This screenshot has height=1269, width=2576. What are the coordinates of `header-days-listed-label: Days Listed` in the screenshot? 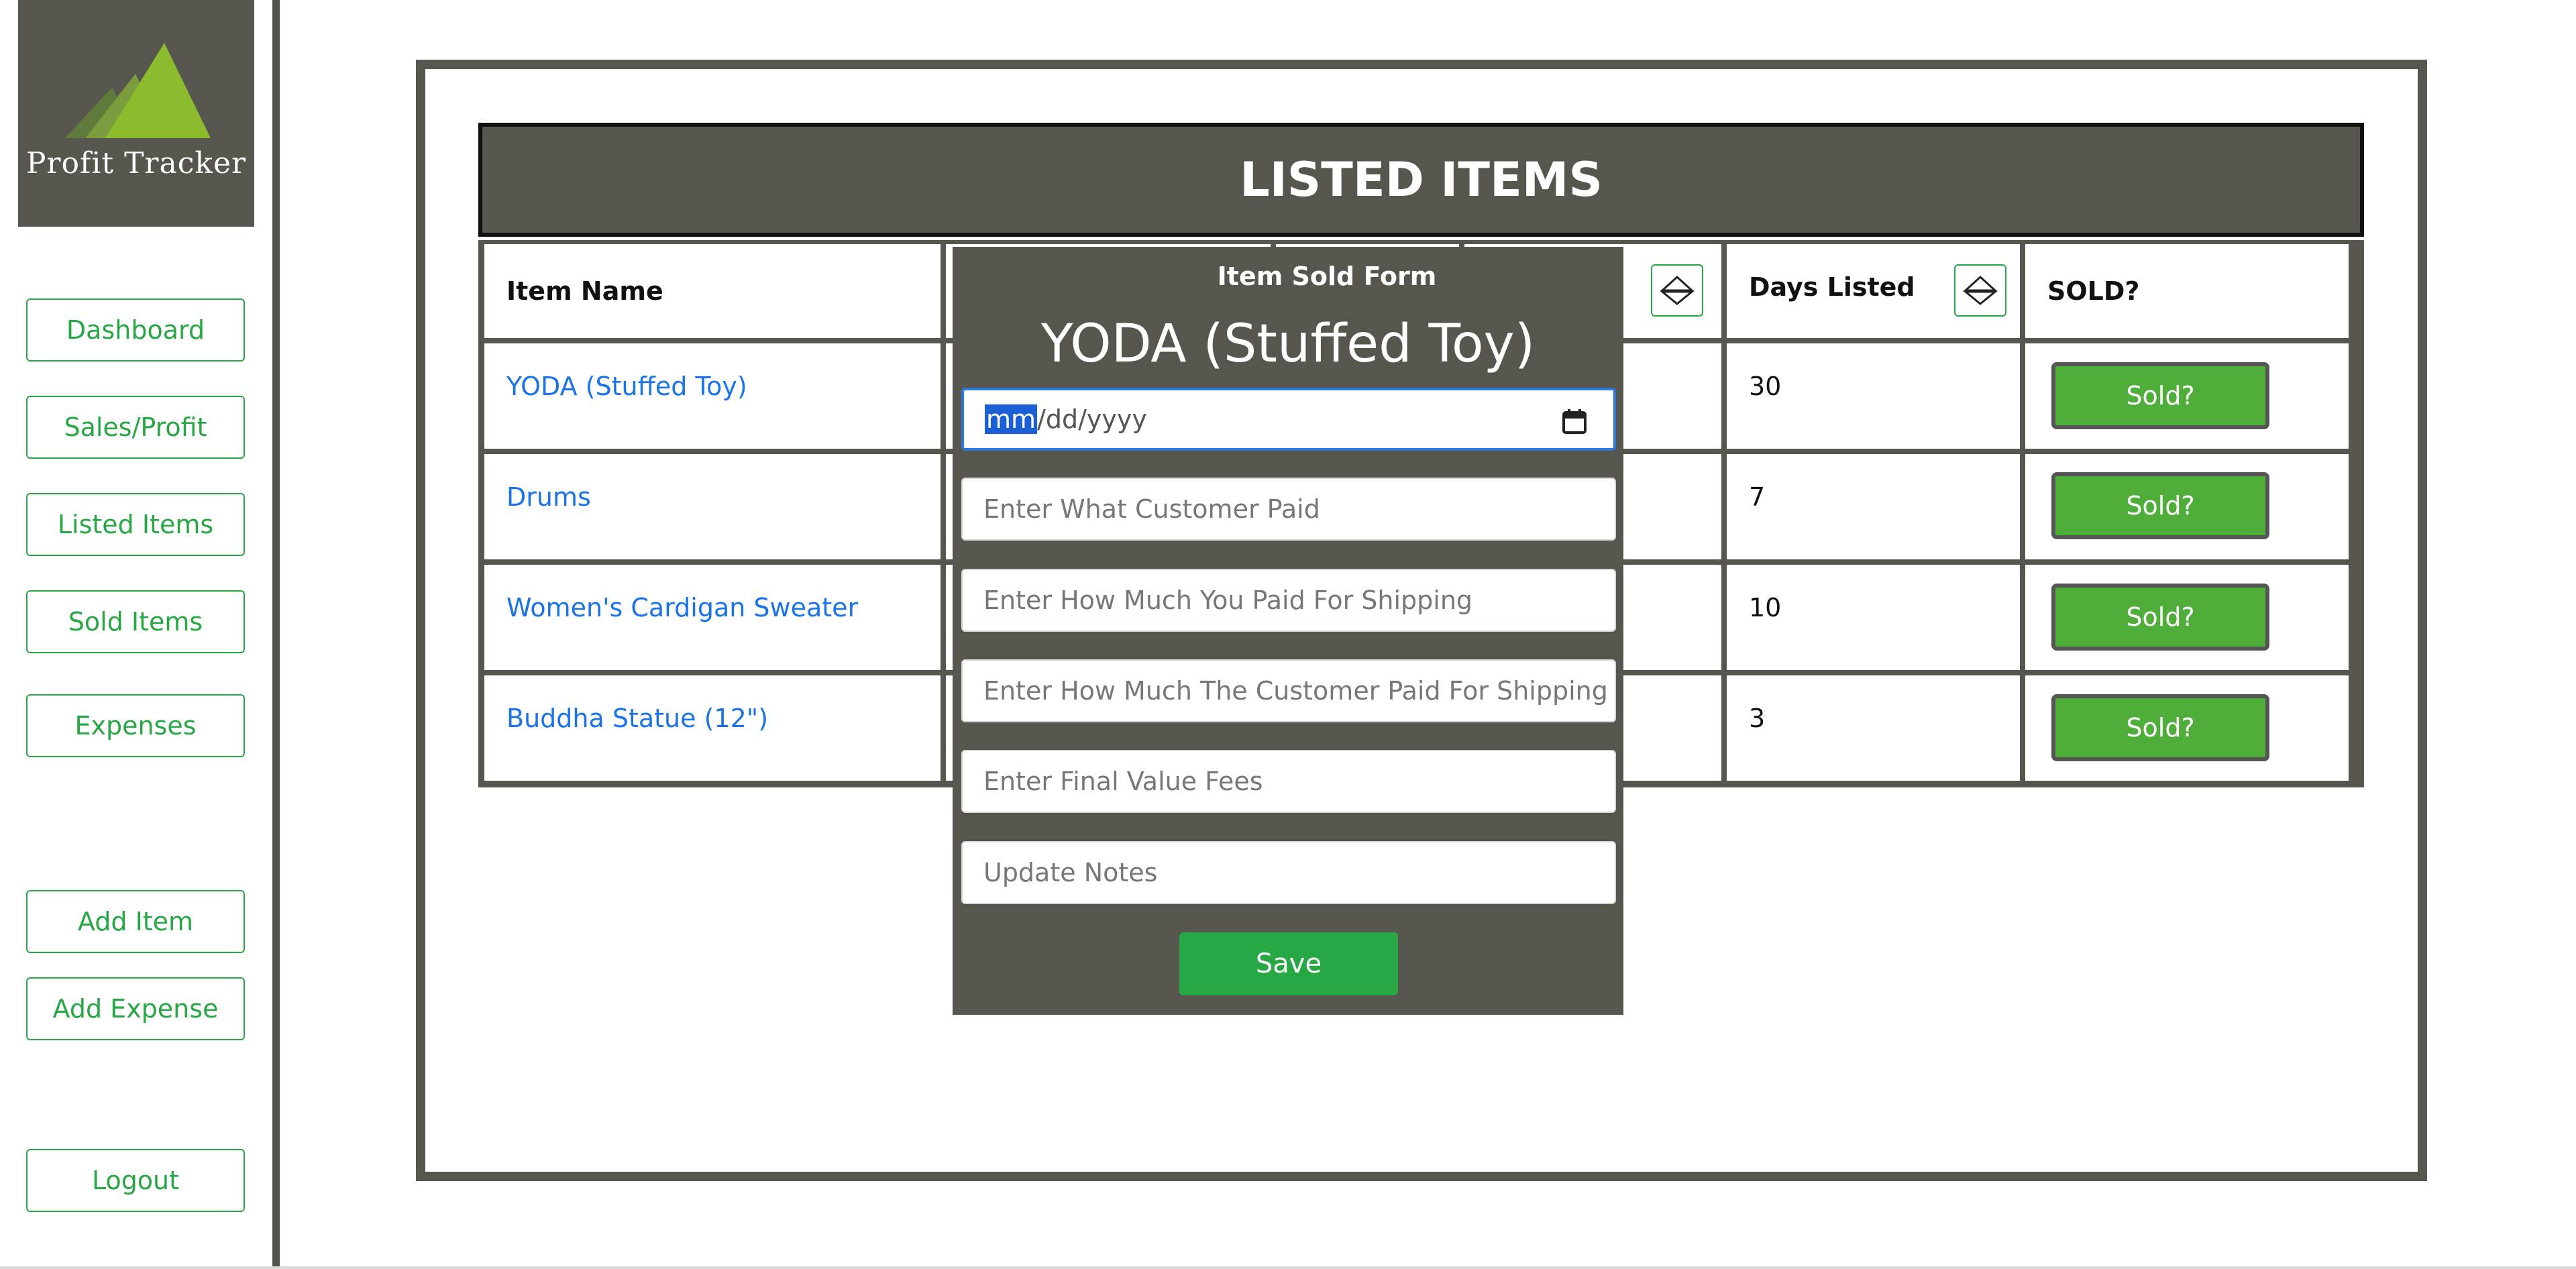 It's located at (1832, 287).